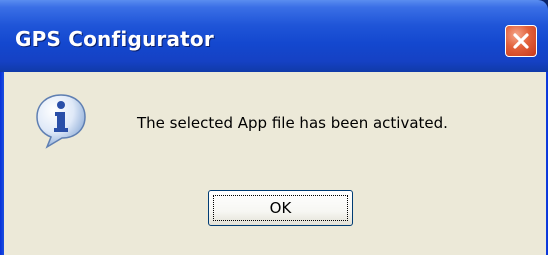 This screenshot has width=548, height=255. I want to click on close-icon, so click(521, 41).